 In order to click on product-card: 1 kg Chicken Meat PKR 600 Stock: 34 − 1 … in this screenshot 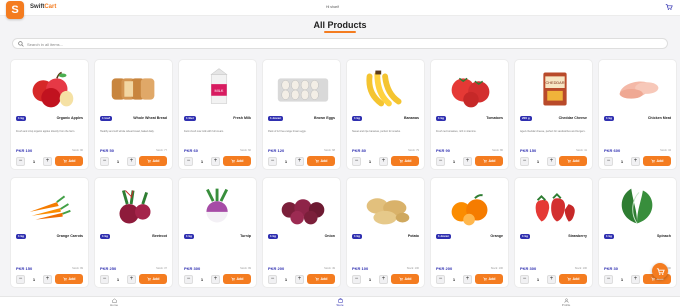, I will do `click(637, 114)`.